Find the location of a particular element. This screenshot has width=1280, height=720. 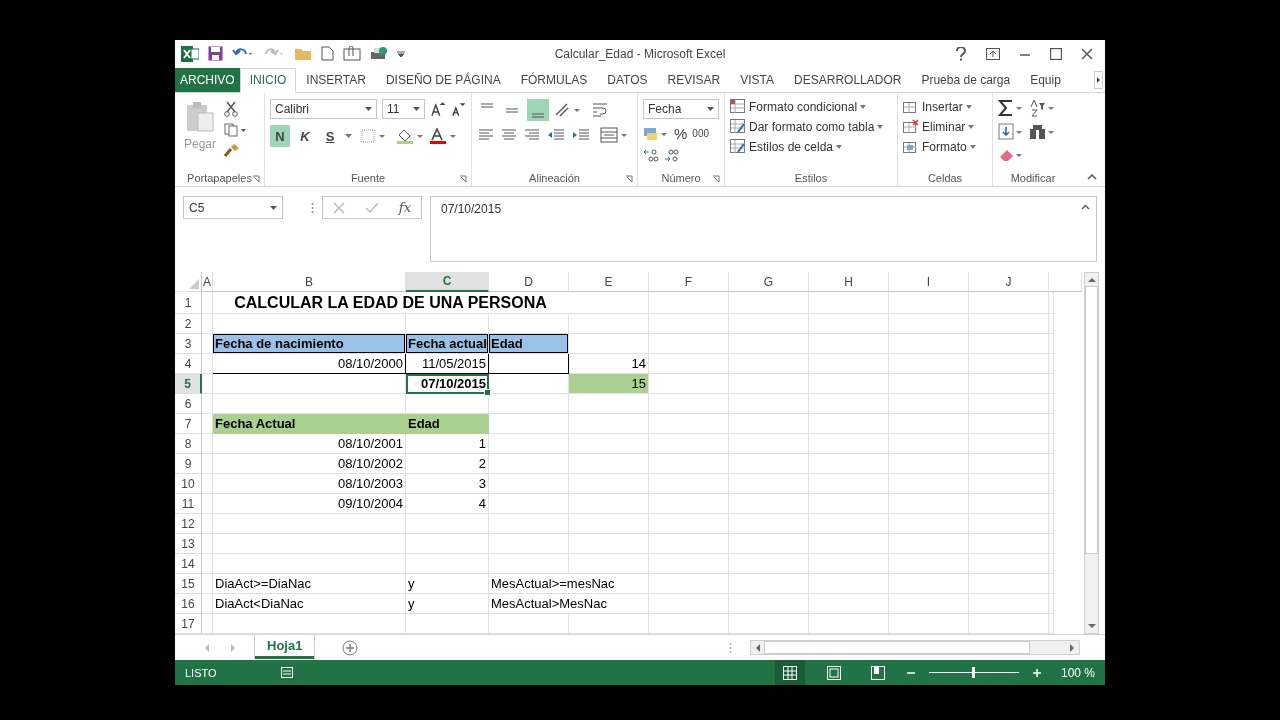

font-size-dropdown: 11 is located at coordinates (403, 109).